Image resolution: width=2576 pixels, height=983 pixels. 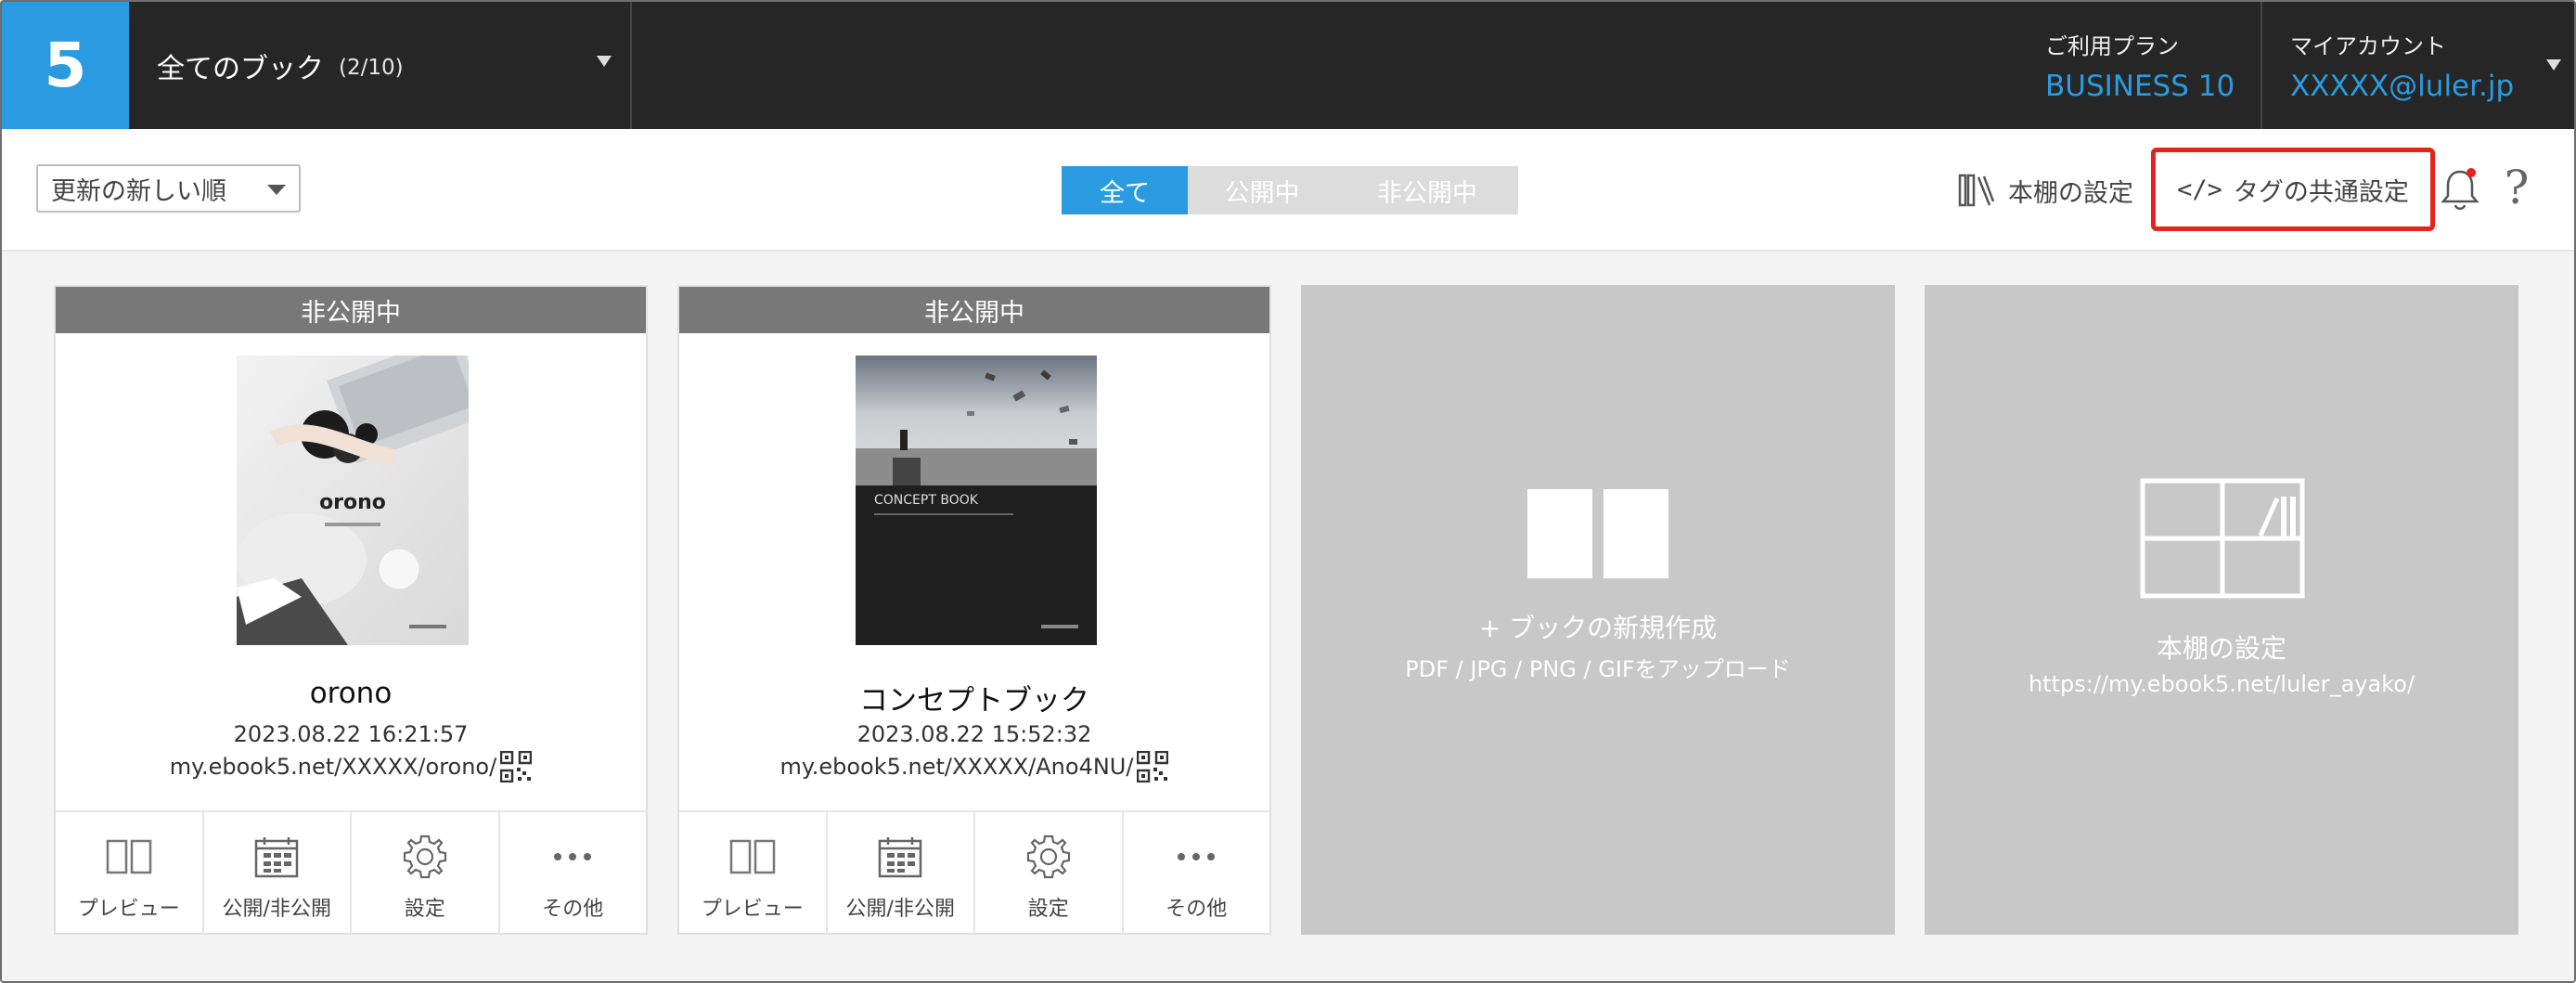 I want to click on tab-unpublished: 非公開中, so click(x=1427, y=190).